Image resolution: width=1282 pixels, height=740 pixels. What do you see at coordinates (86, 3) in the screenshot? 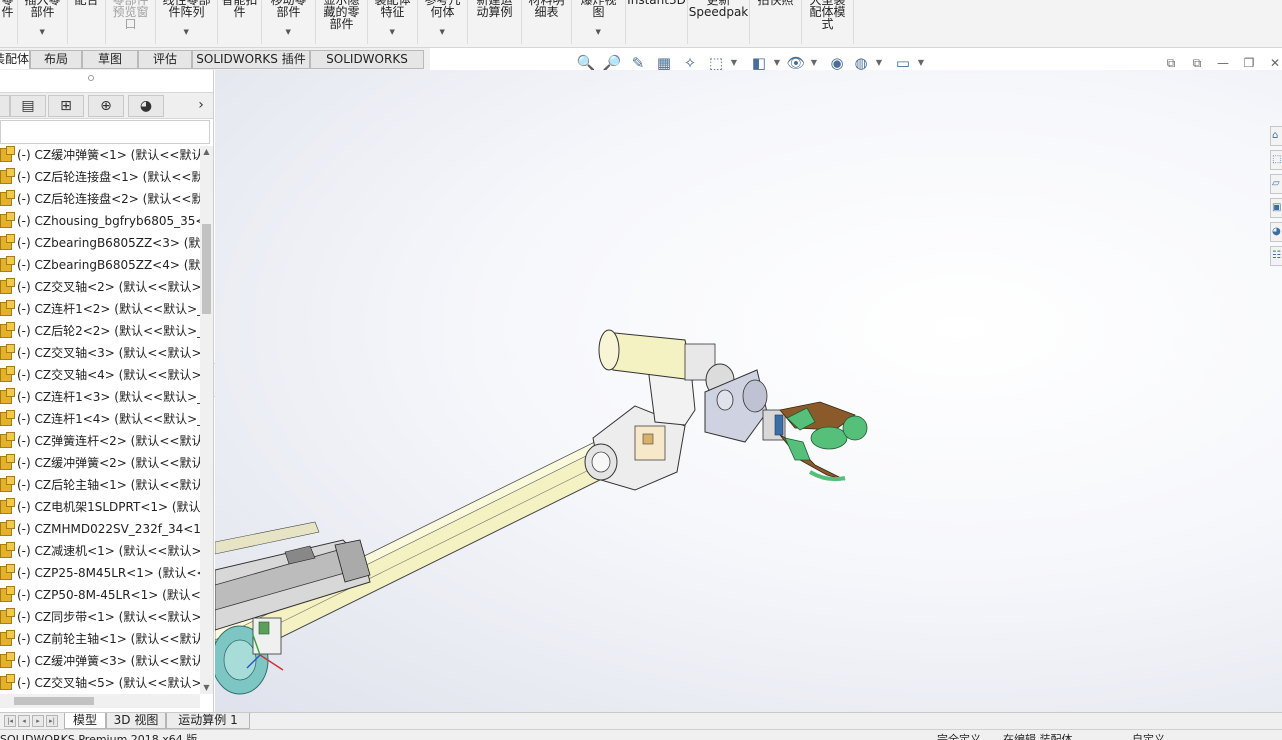
I see `ribbon-button-label: 配合` at bounding box center [86, 3].